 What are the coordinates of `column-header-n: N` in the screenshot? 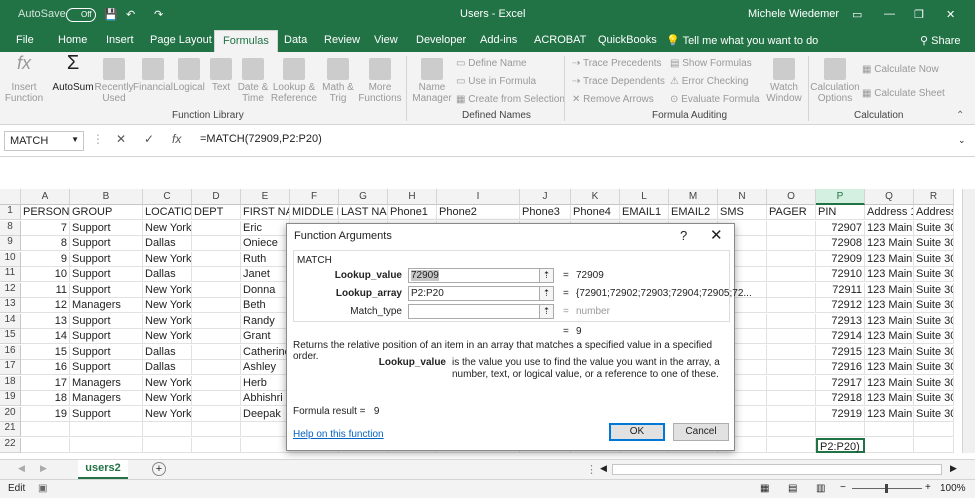 It's located at (742, 197).